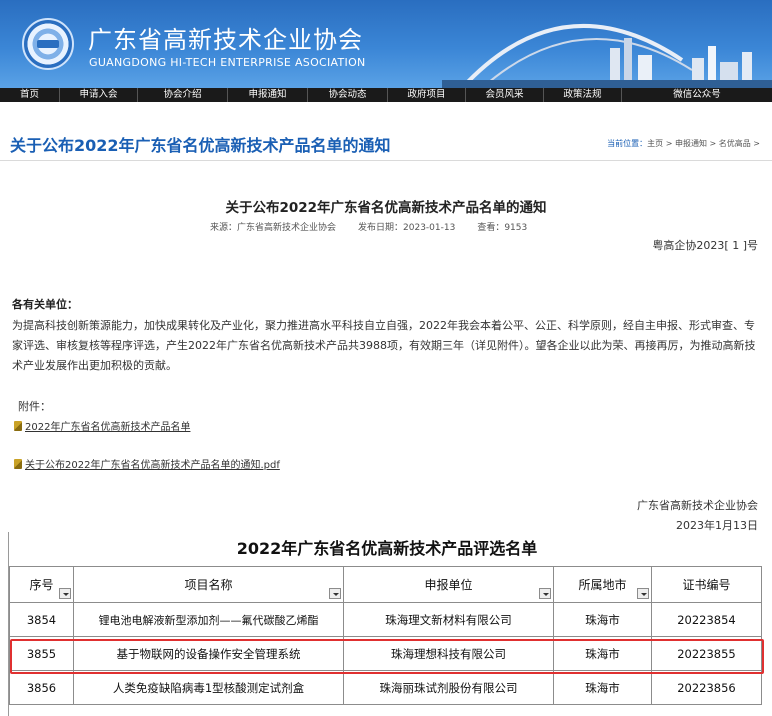  Describe the element at coordinates (152, 465) in the screenshot. I see `attachment-link-text: 关于公布2022年广东省名优高新技术产品名单的通知.pdf` at that location.